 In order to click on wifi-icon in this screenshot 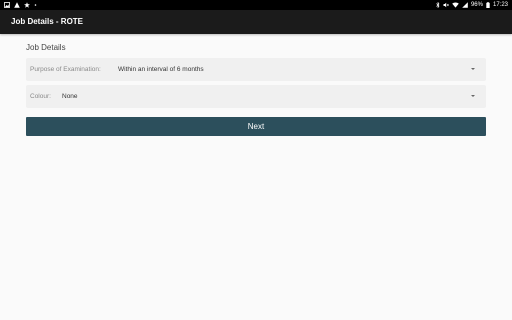, I will do `click(455, 5)`.